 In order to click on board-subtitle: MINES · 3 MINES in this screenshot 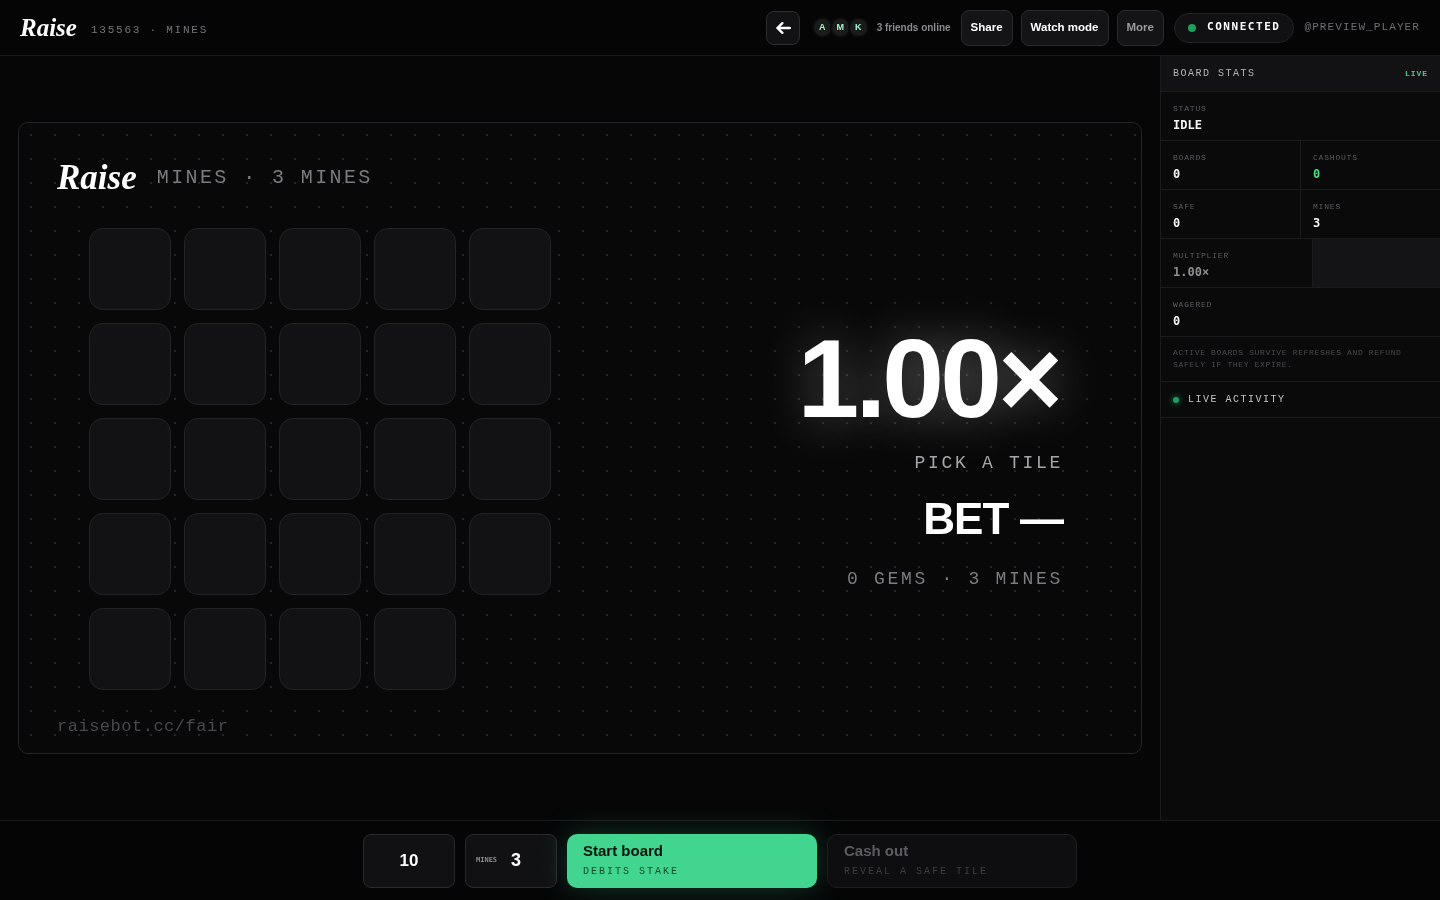, I will do `click(264, 178)`.